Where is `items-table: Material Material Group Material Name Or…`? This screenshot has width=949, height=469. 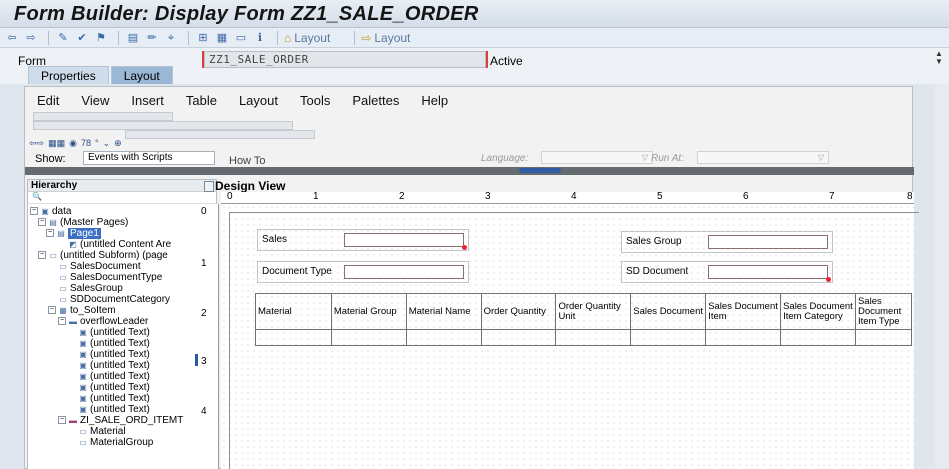
items-table: Material Material Group Material Name Or… is located at coordinates (584, 319).